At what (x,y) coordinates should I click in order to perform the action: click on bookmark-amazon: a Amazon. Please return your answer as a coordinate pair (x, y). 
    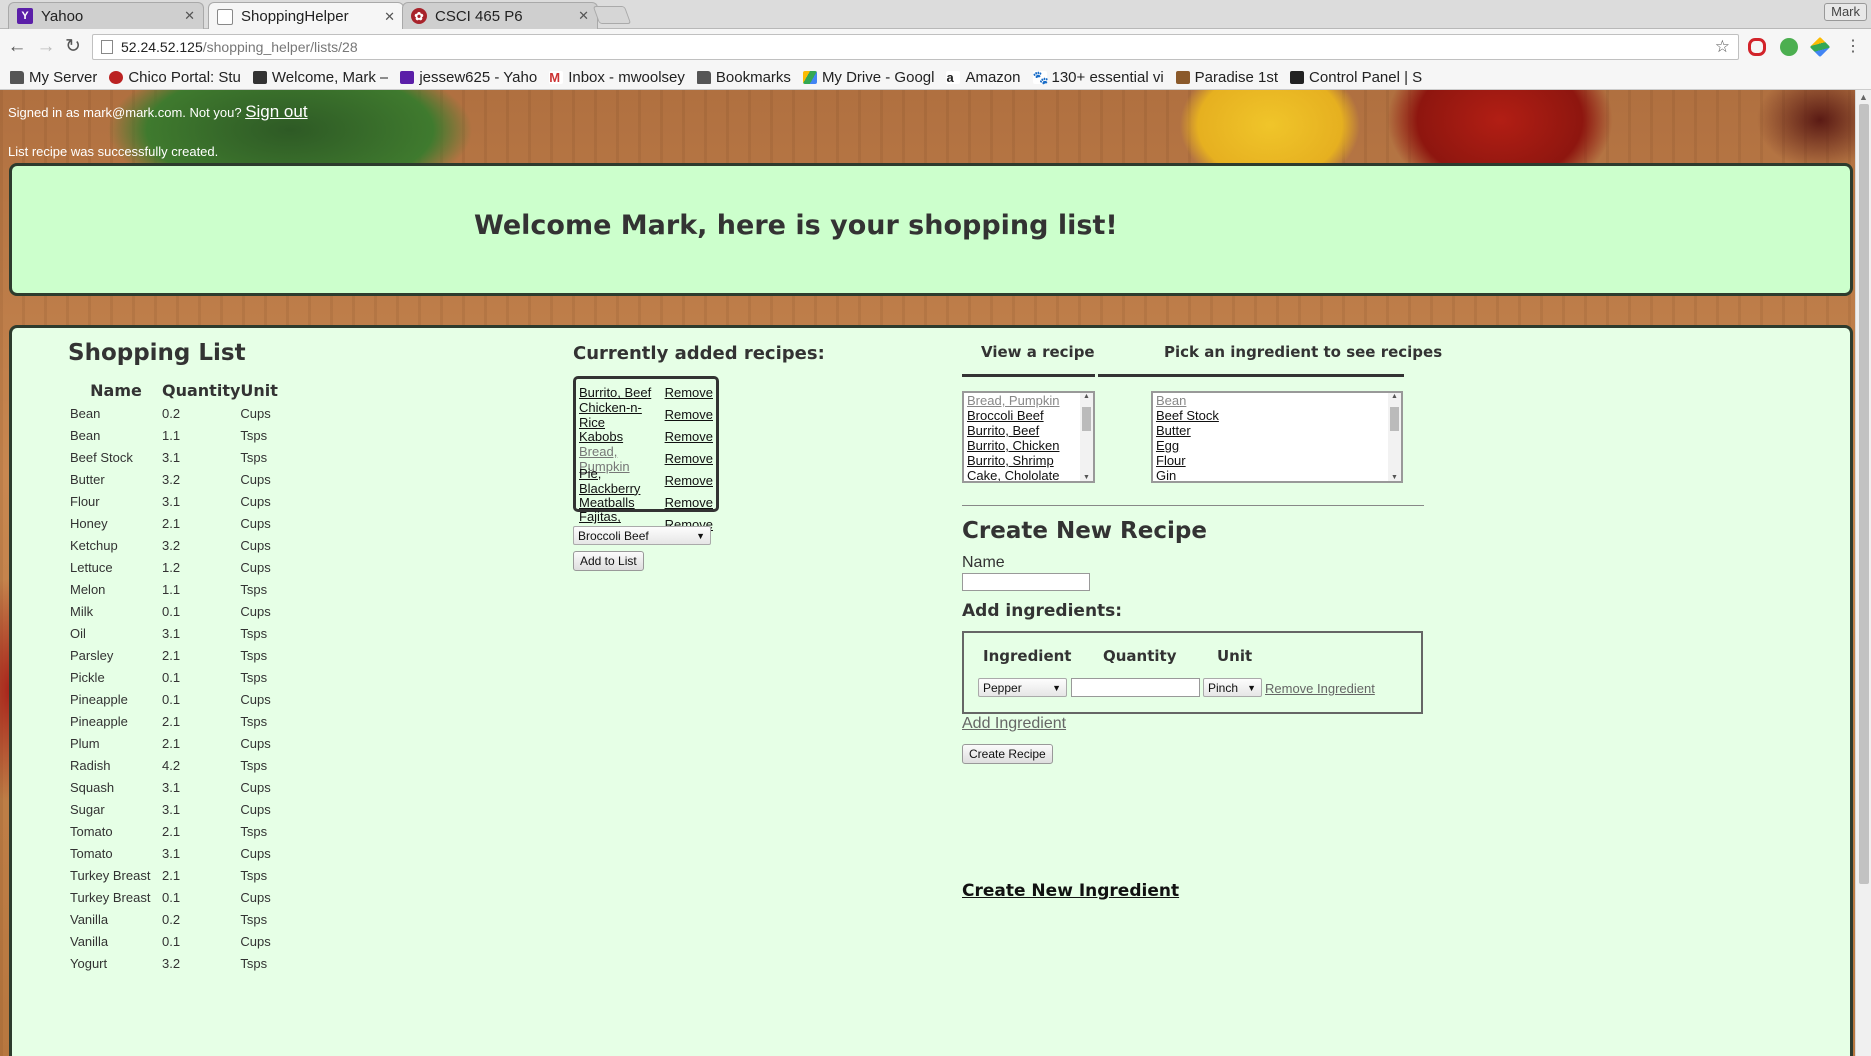
    Looking at the image, I should click on (983, 77).